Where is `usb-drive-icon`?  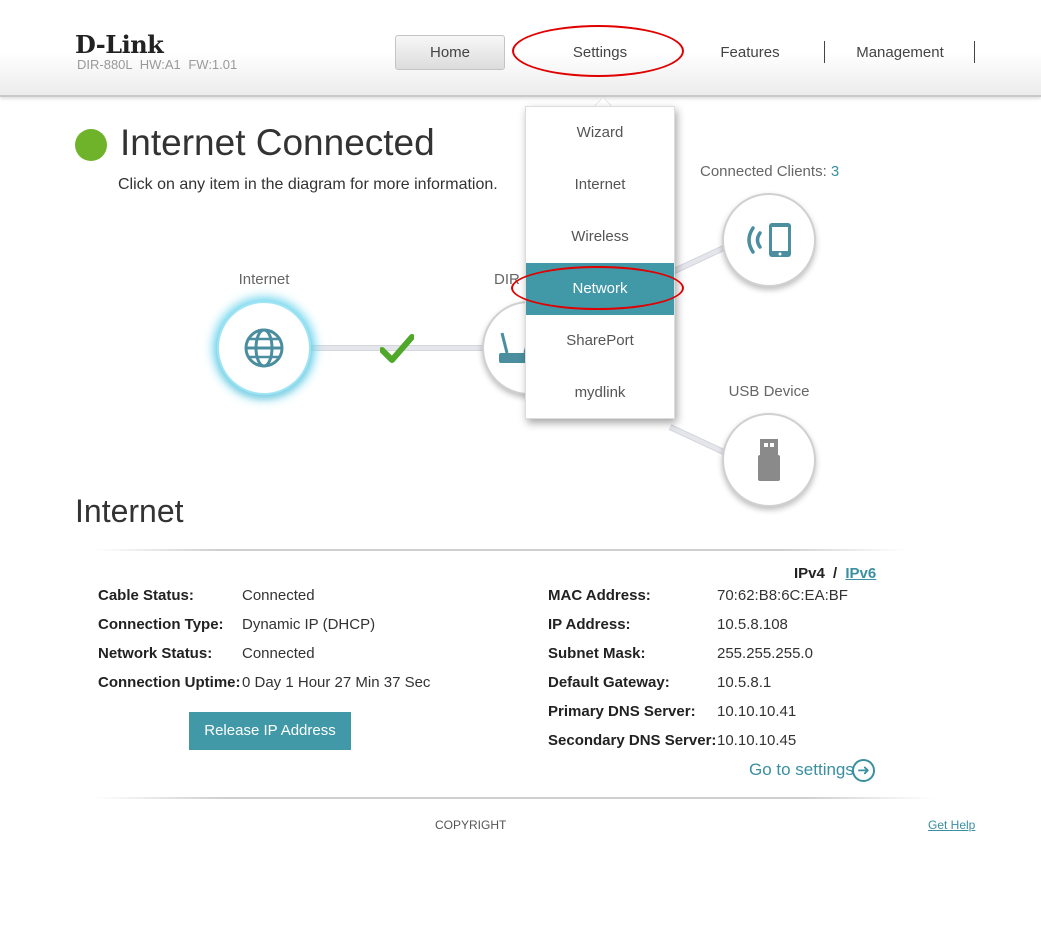 usb-drive-icon is located at coordinates (769, 460).